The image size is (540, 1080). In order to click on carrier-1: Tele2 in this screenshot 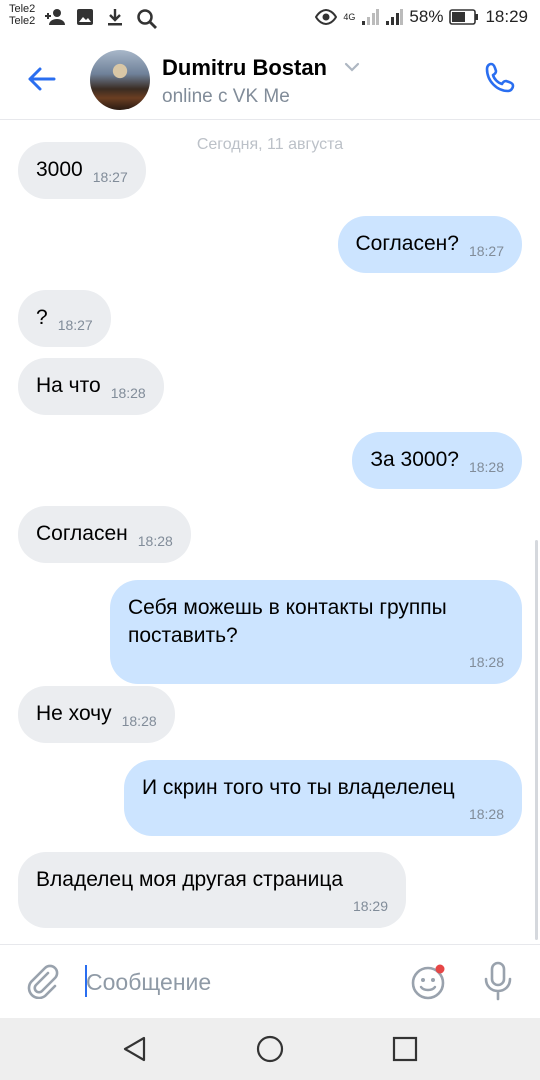, I will do `click(22, 9)`.